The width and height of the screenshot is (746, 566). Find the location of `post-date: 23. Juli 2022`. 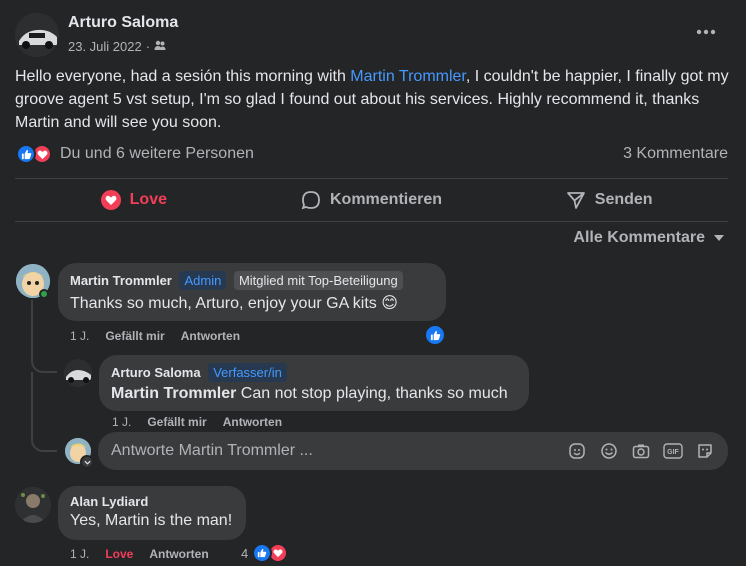

post-date: 23. Juli 2022 is located at coordinates (105, 46).